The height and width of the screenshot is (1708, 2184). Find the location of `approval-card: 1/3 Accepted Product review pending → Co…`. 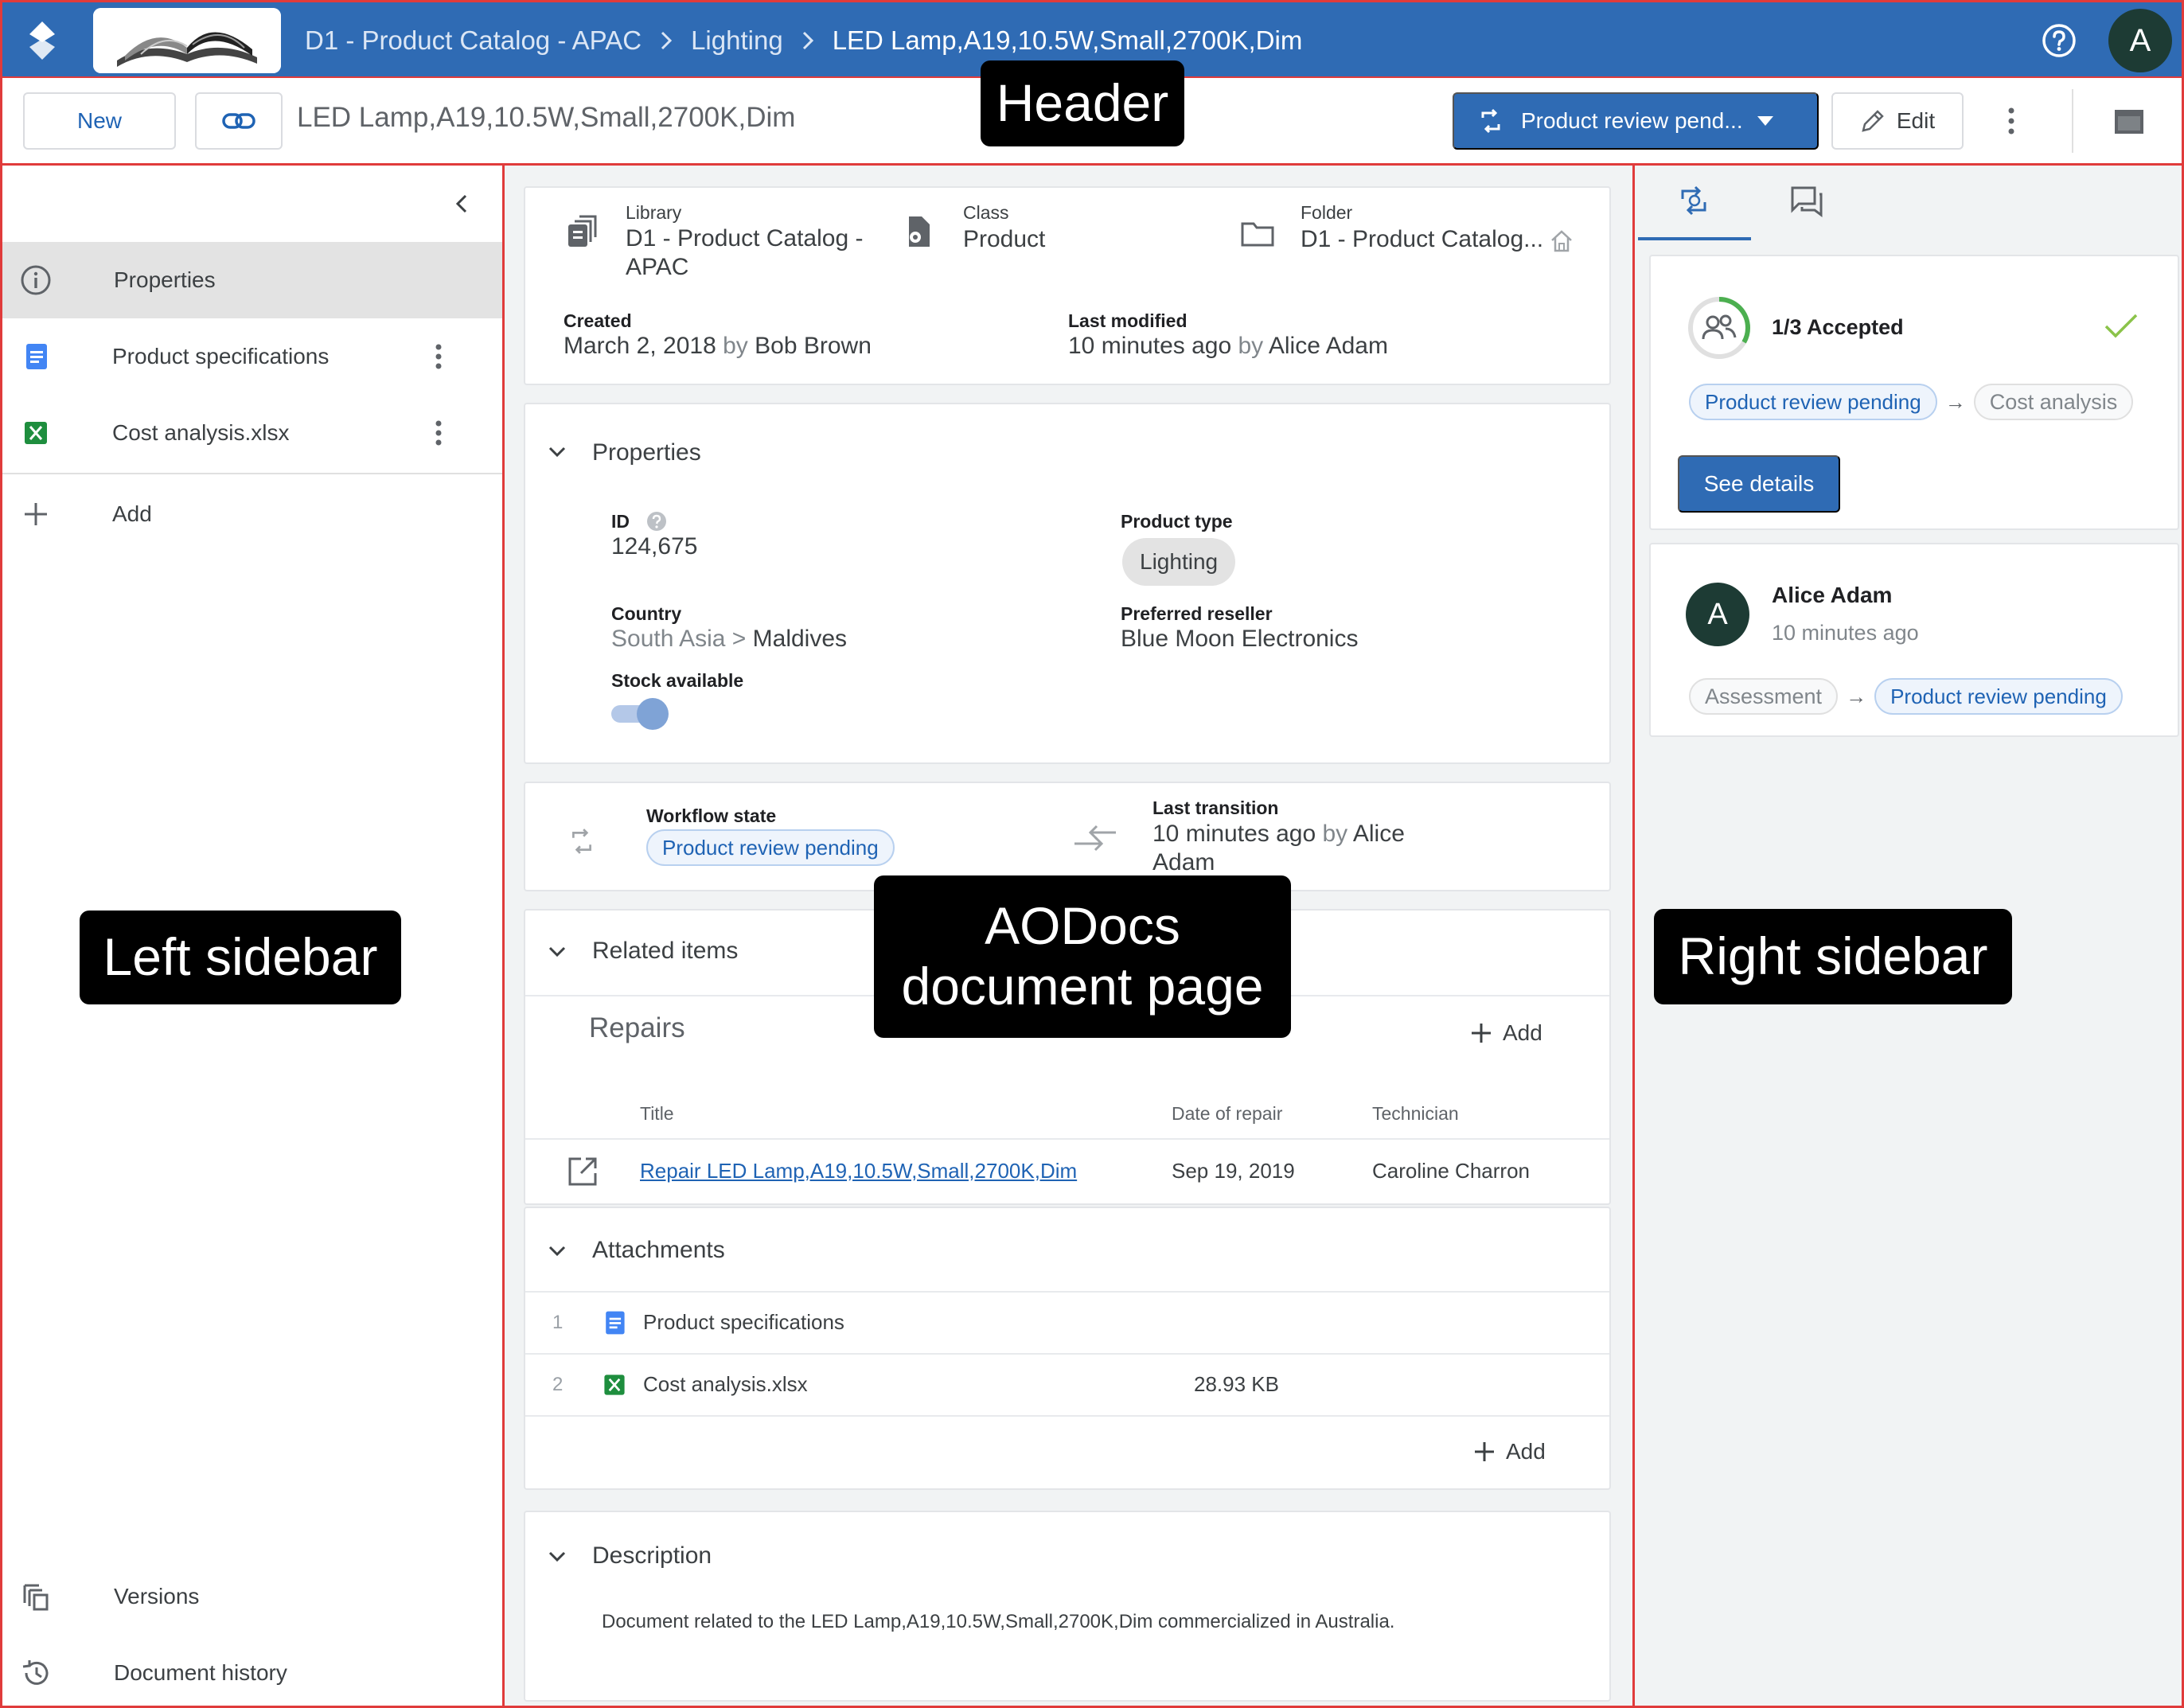

approval-card: 1/3 Accepted Product review pending → Co… is located at coordinates (1914, 392).